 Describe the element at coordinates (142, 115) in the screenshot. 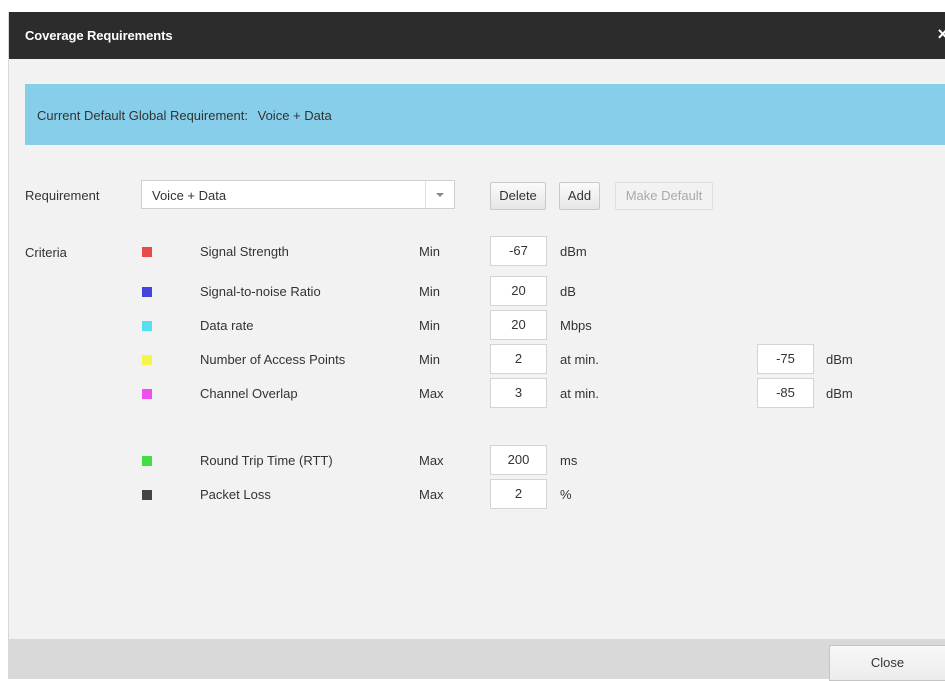

I see `banner-label: Current Default Global Requirement:` at that location.